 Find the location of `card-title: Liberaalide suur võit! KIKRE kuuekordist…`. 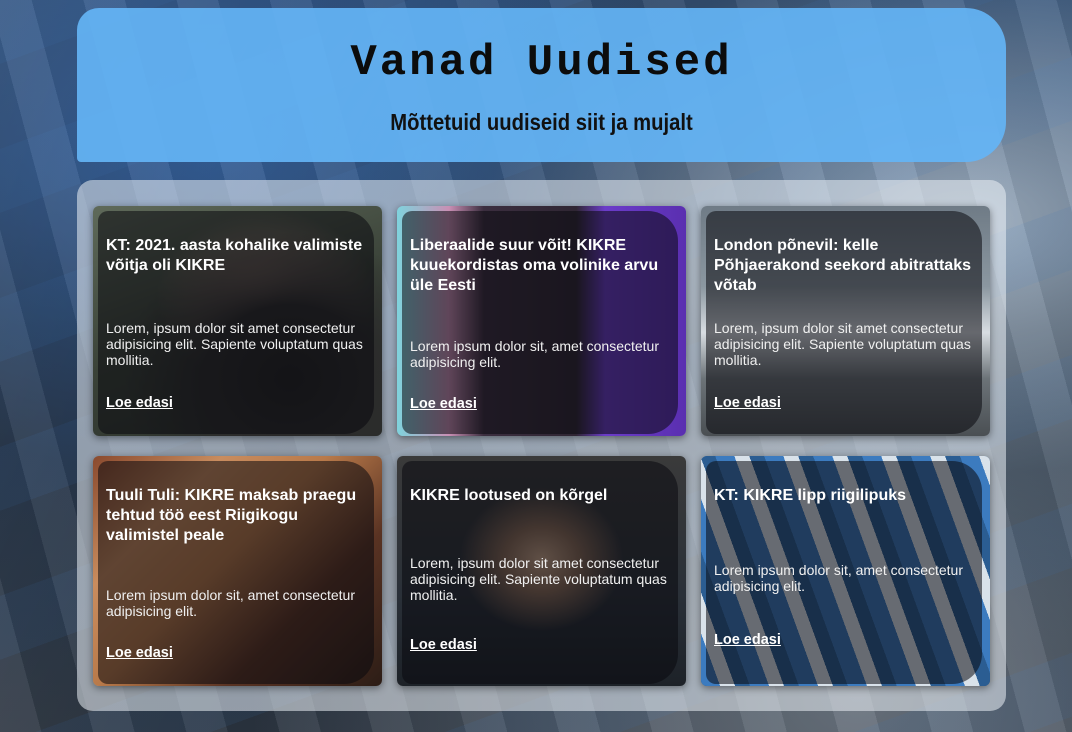

card-title: Liberaalide suur võit! KIKRE kuuekordist… is located at coordinates (534, 265).